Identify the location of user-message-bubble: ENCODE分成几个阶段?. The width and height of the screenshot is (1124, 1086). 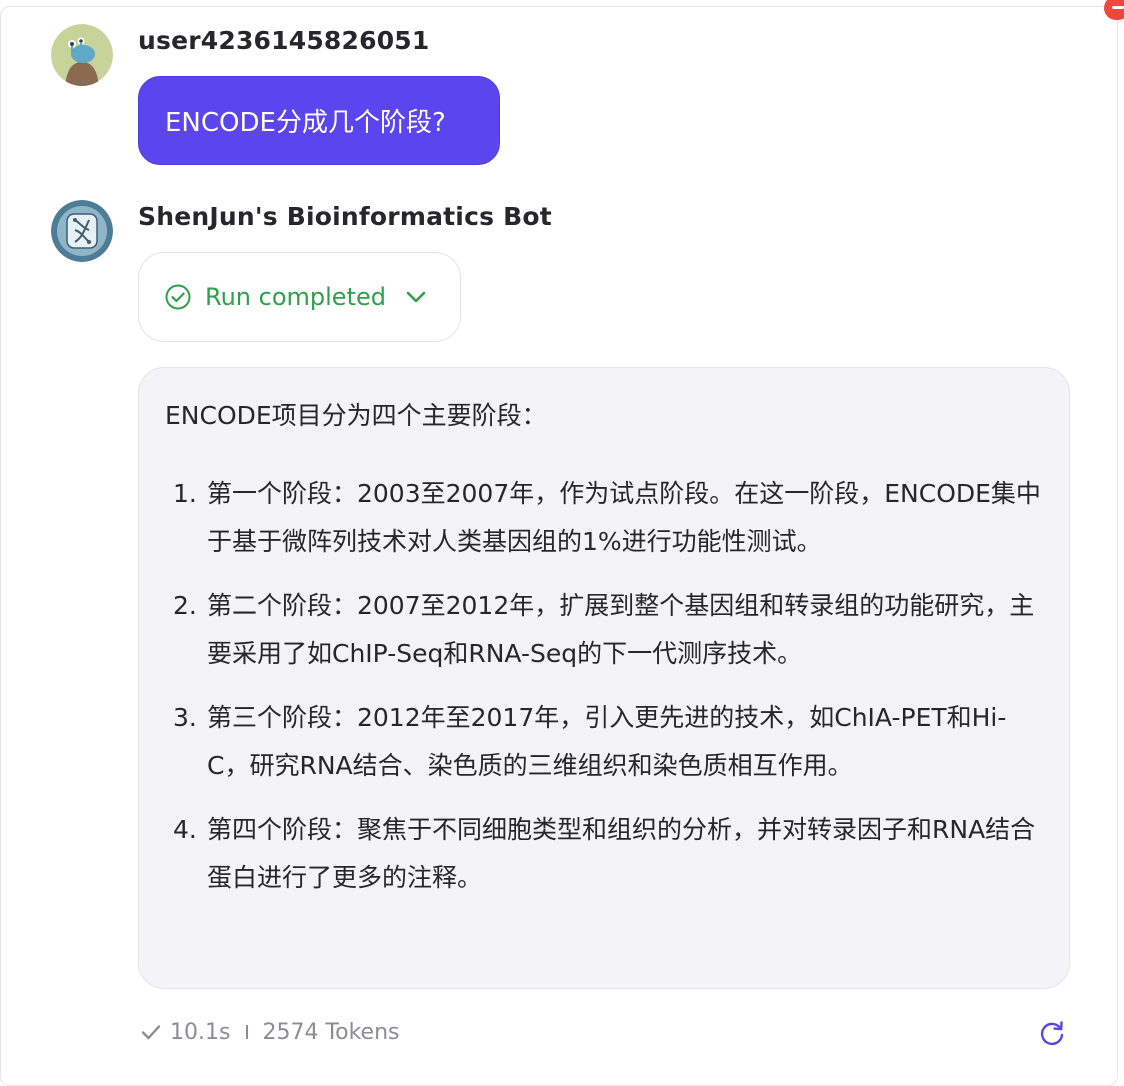
(319, 120).